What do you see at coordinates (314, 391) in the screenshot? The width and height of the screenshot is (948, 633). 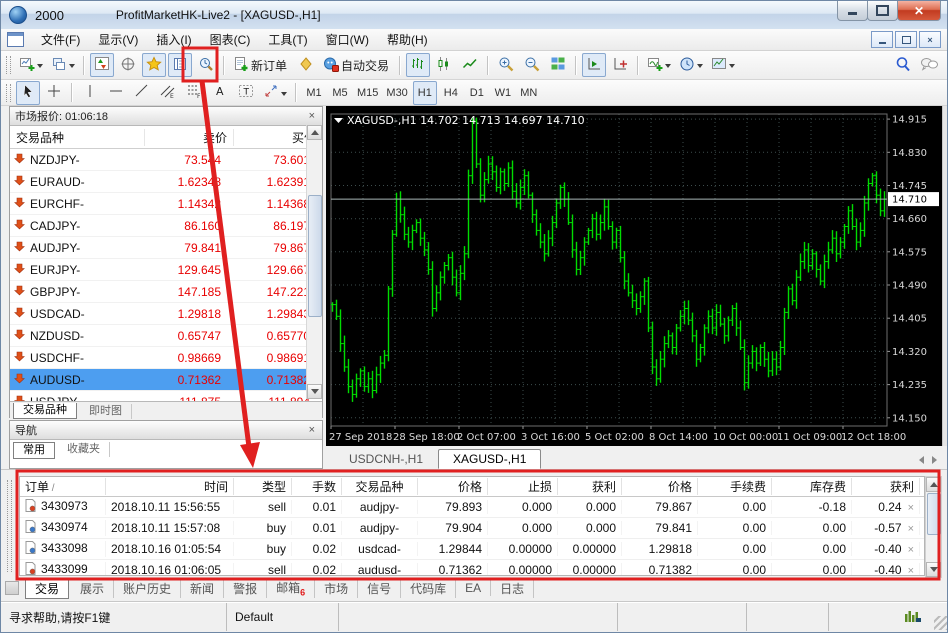 I see `scroll-down-button` at bounding box center [314, 391].